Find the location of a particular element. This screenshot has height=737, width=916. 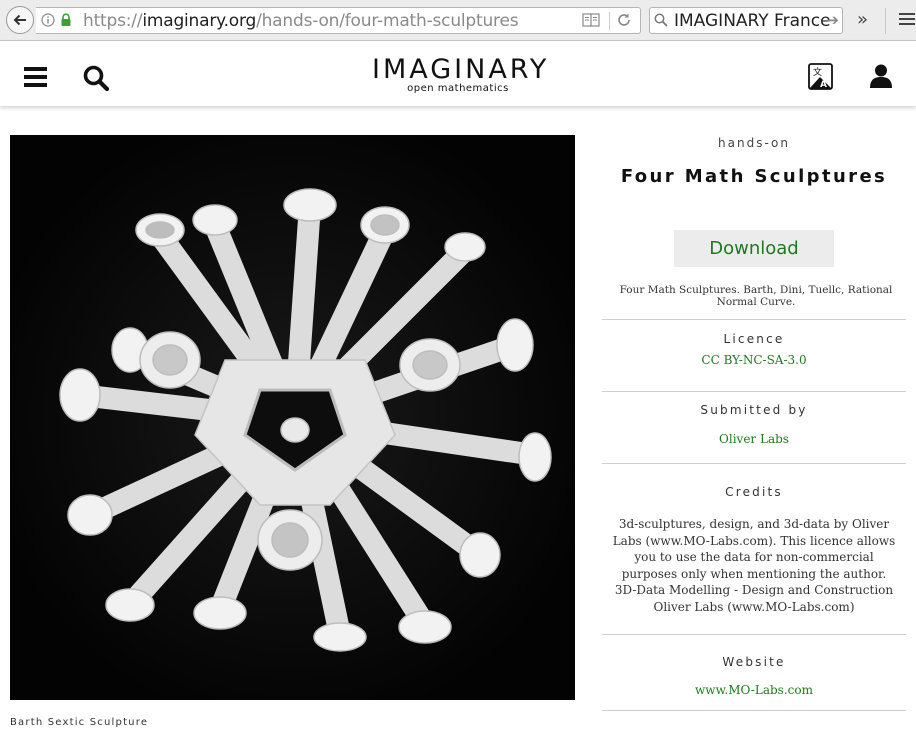

reload-icon is located at coordinates (624, 20).